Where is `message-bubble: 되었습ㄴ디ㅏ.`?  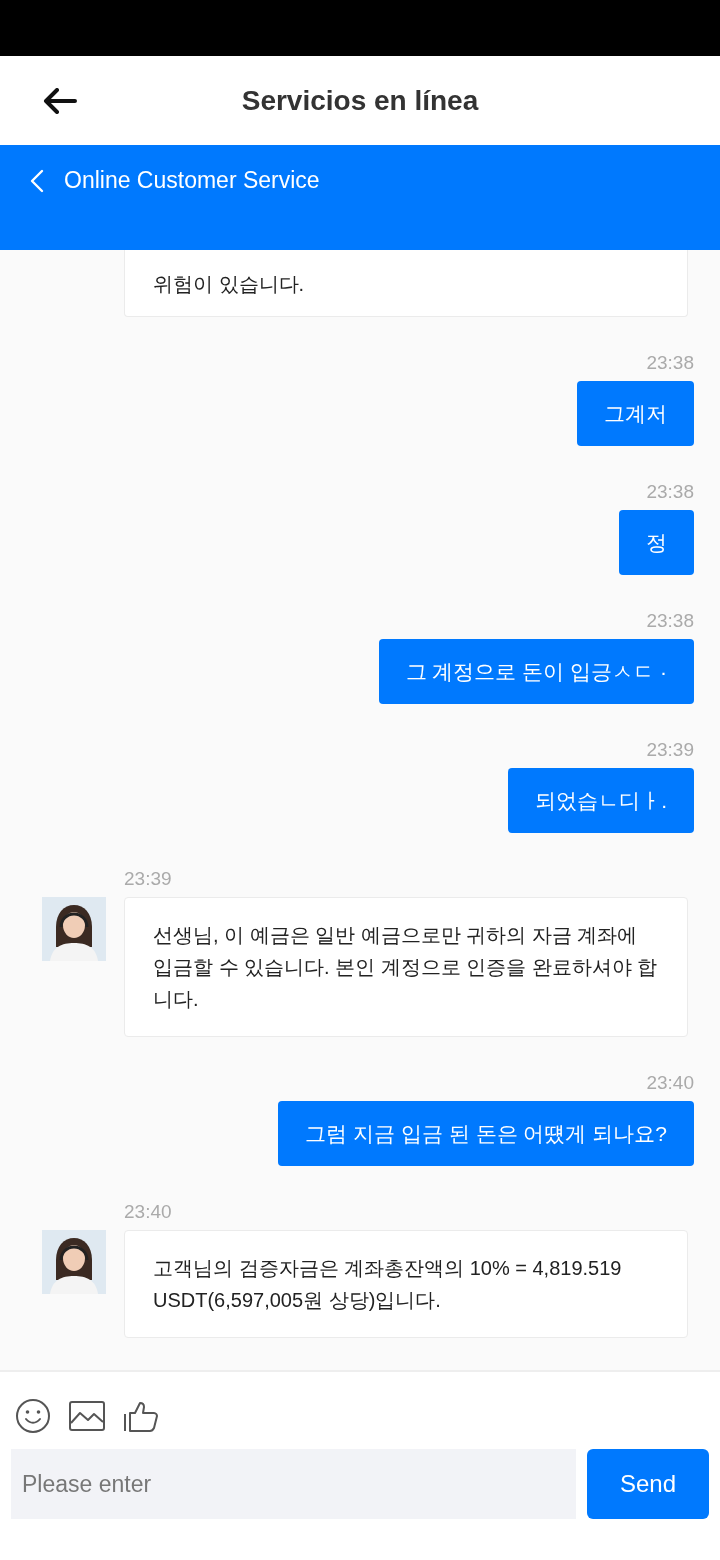 message-bubble: 되었습ㄴ디ㅏ. is located at coordinates (601, 800).